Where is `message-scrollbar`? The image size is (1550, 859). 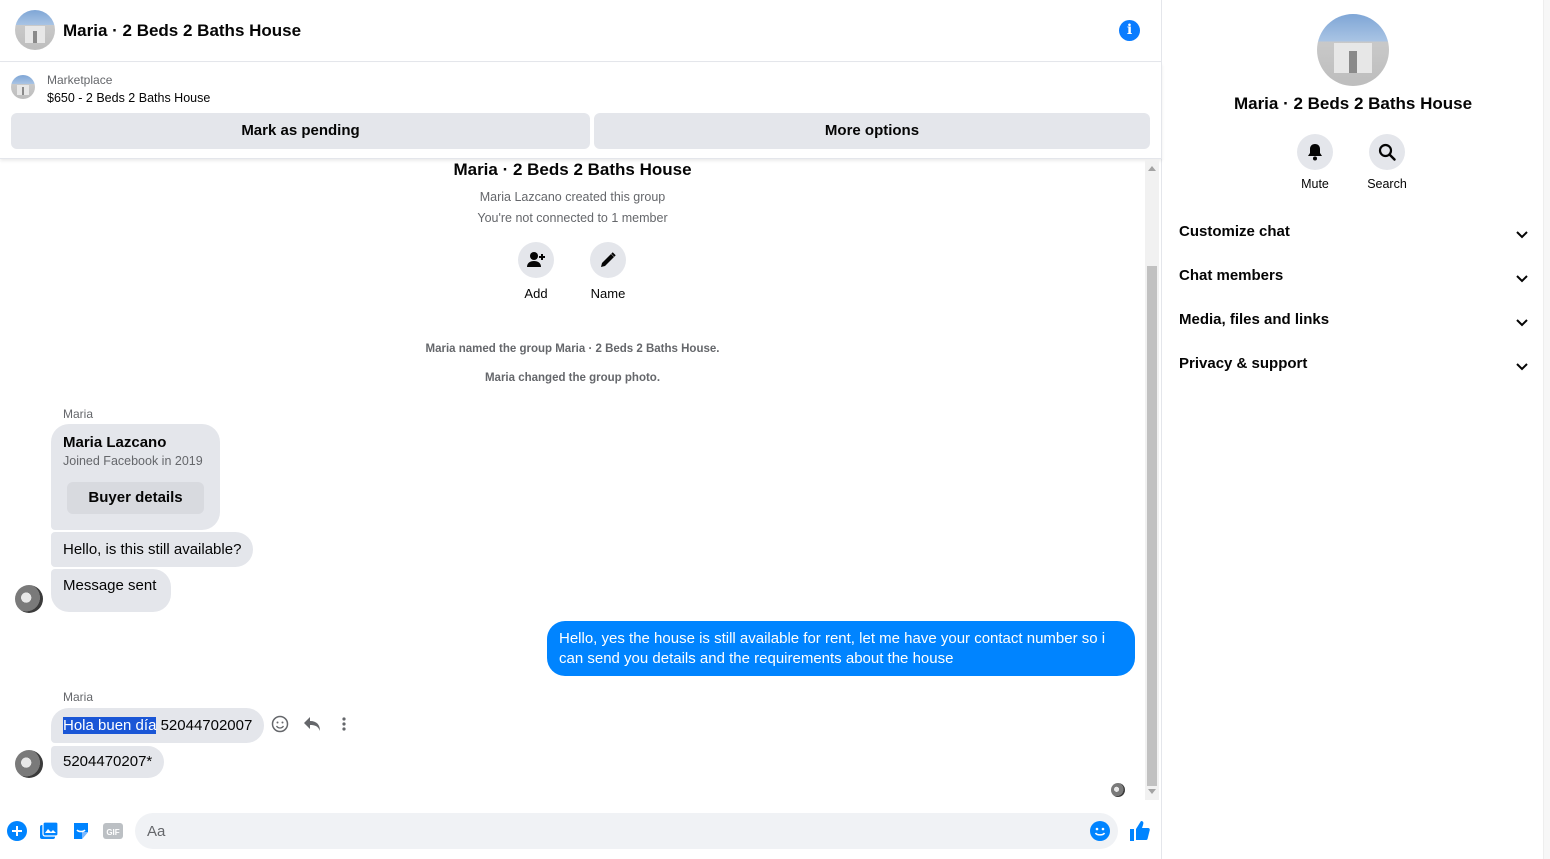 message-scrollbar is located at coordinates (1152, 480).